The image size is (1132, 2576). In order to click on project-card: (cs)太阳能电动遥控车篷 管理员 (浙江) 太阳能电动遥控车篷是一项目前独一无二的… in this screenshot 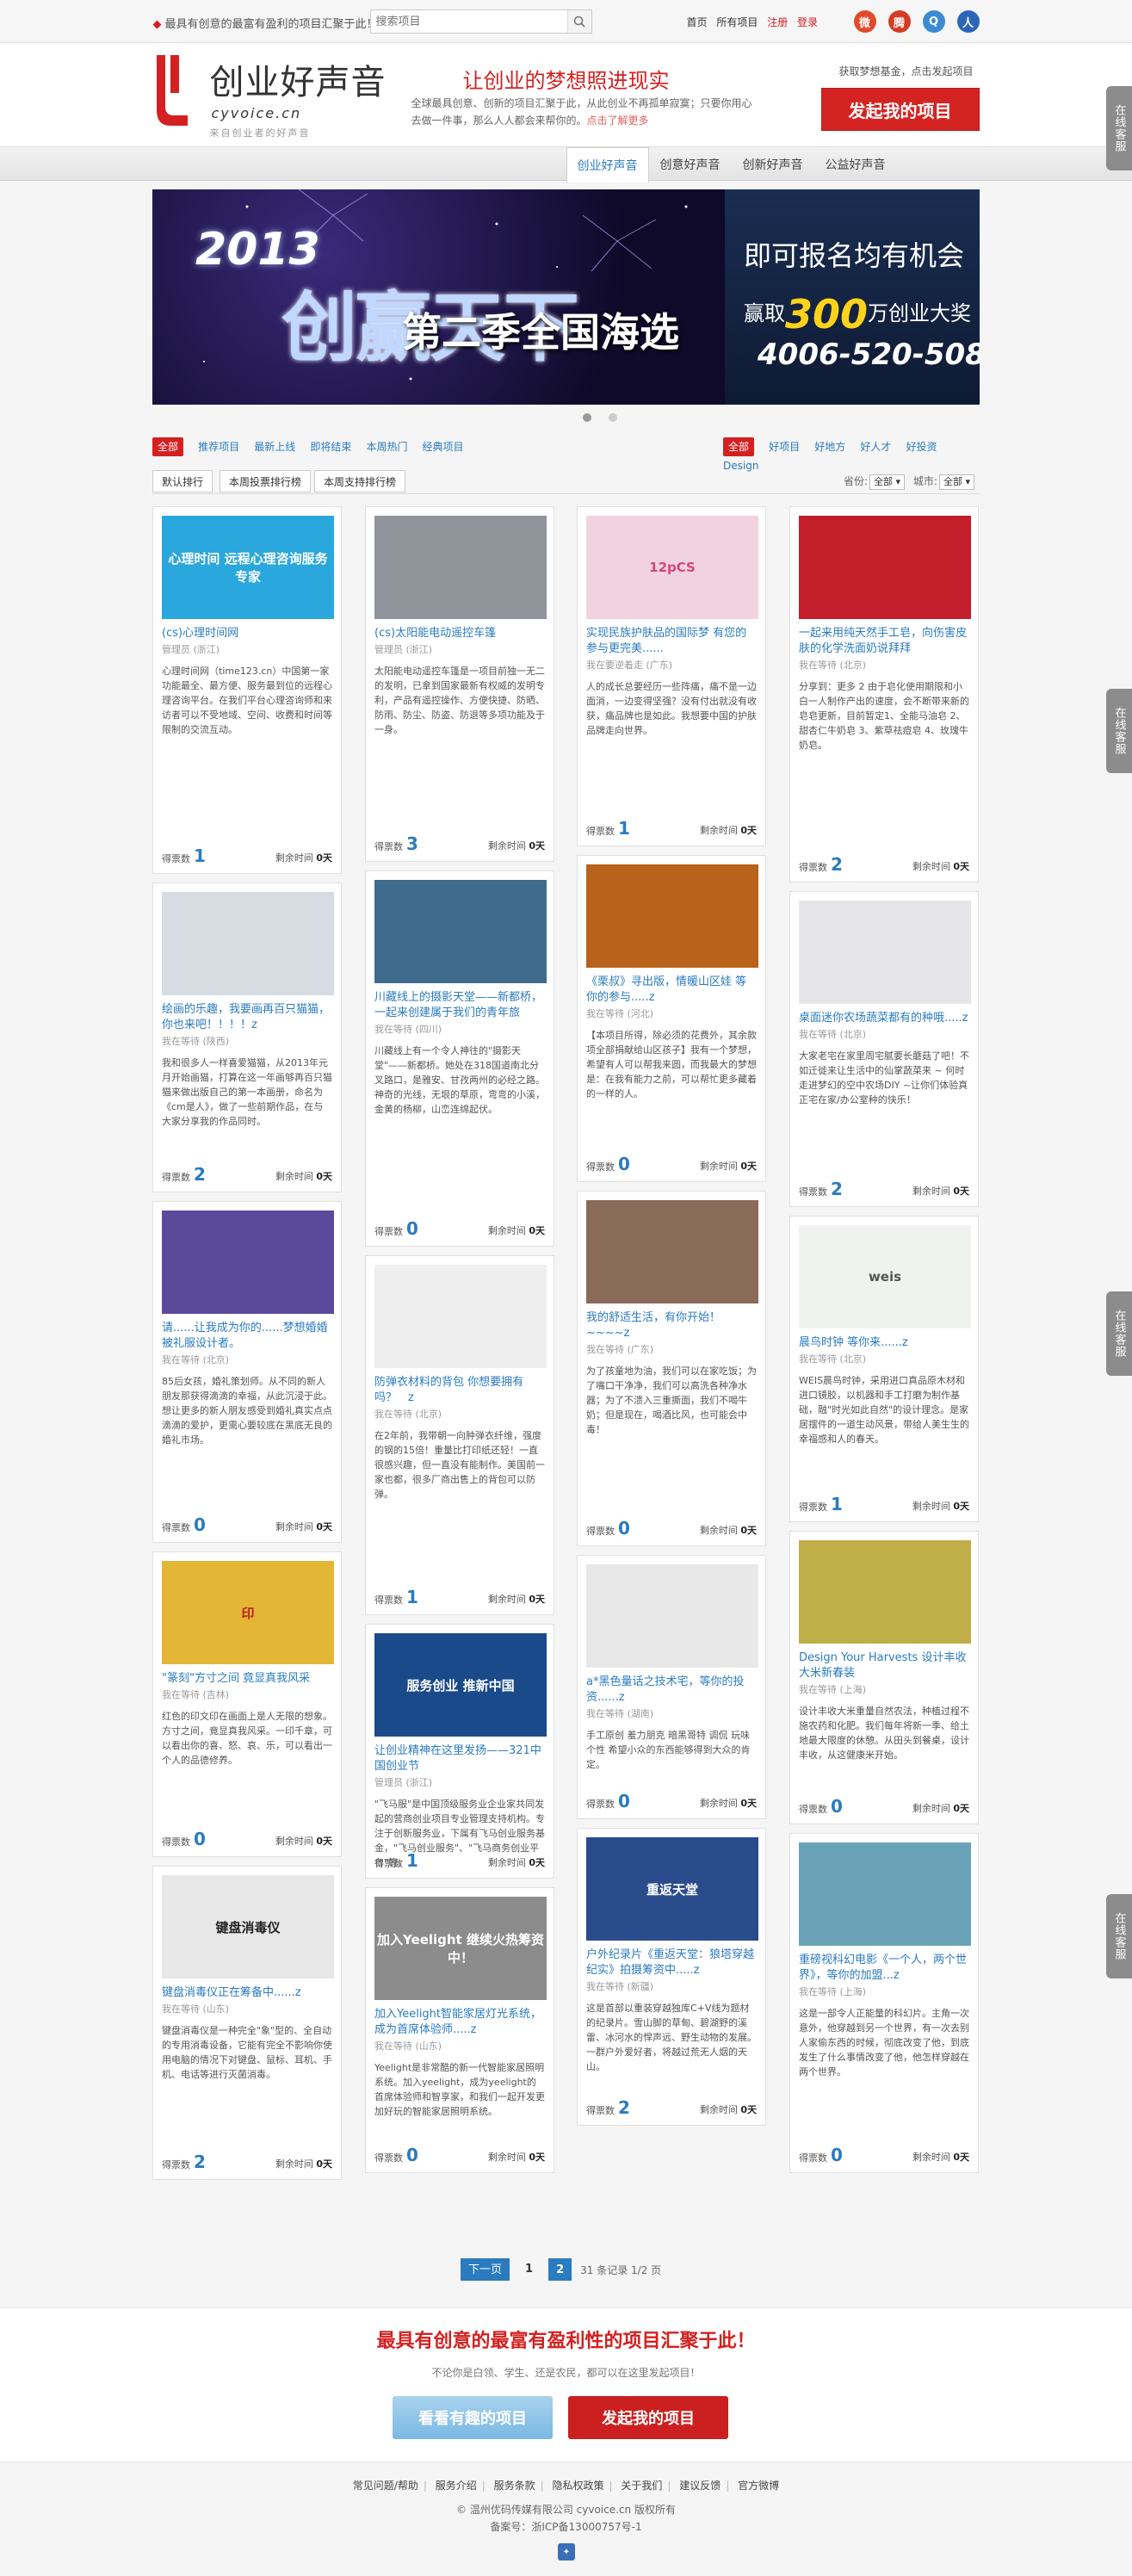, I will do `click(459, 684)`.